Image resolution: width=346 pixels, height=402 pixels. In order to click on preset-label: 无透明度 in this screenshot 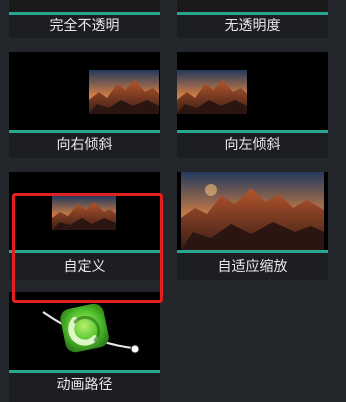, I will do `click(252, 26)`.